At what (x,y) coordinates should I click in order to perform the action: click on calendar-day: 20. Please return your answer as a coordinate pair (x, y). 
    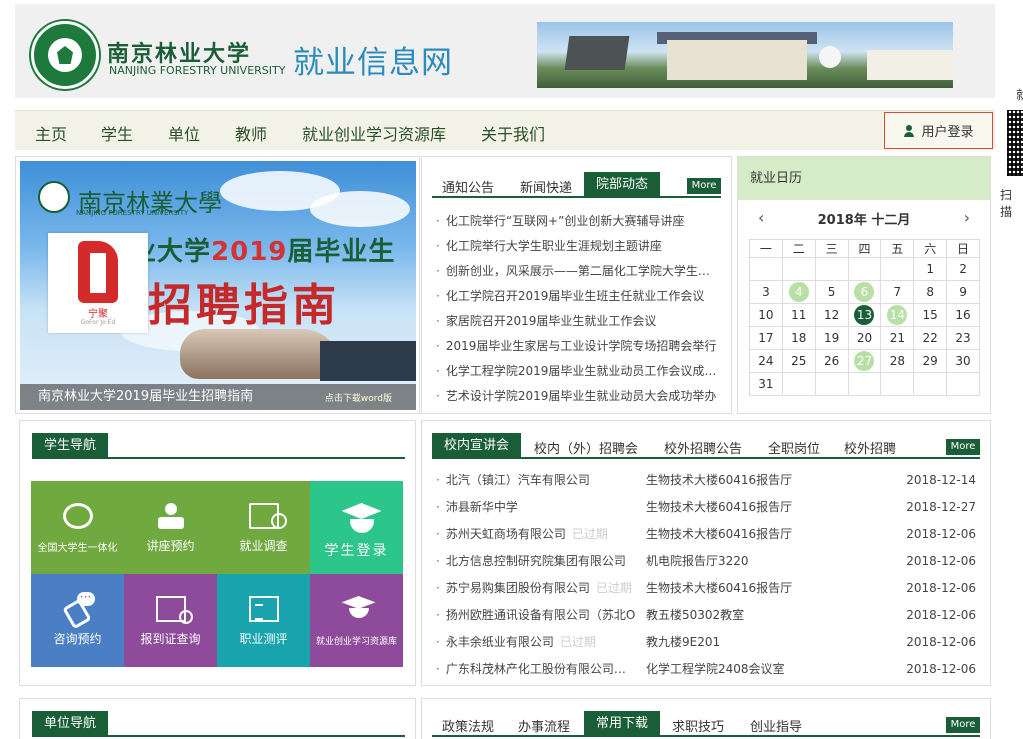
    Looking at the image, I should click on (864, 338).